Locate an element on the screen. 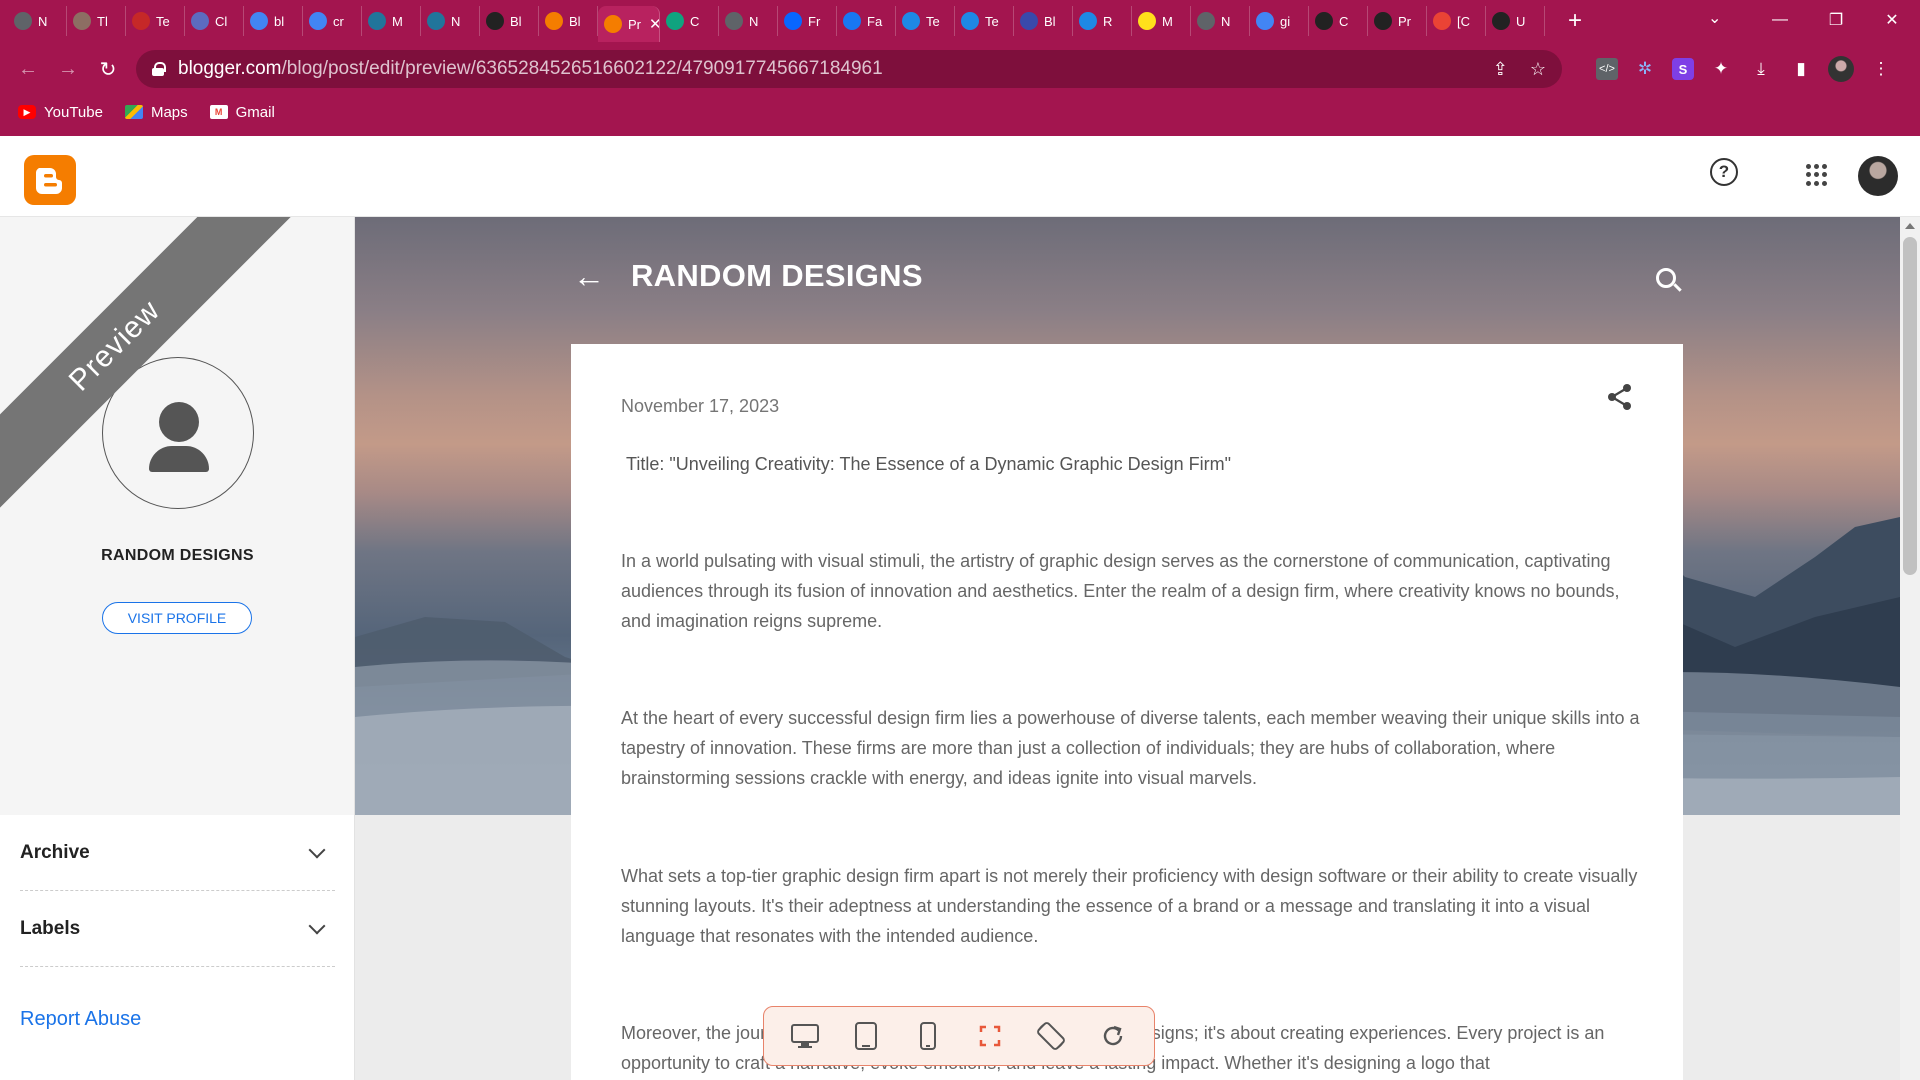 The image size is (1920, 1080). side-panel-icon: ▮ is located at coordinates (1801, 69).